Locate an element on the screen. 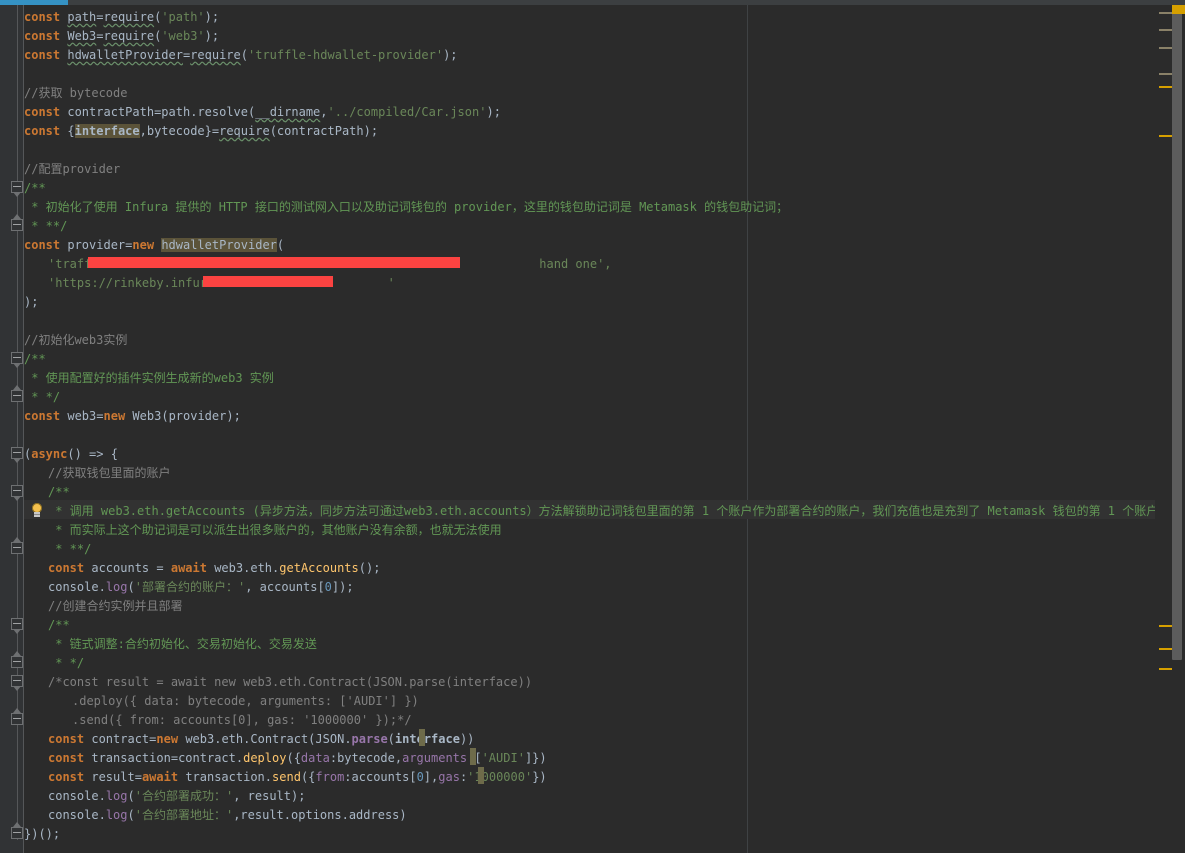 The height and width of the screenshot is (853, 1185). fold-marker-doc-chain-end is located at coordinates (17, 660).